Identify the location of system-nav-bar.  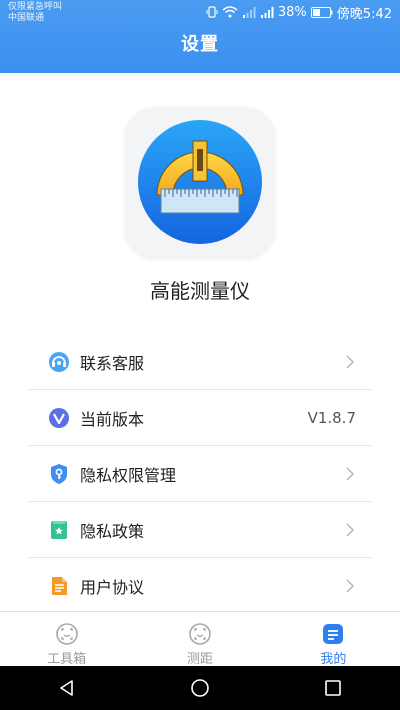
(200, 688).